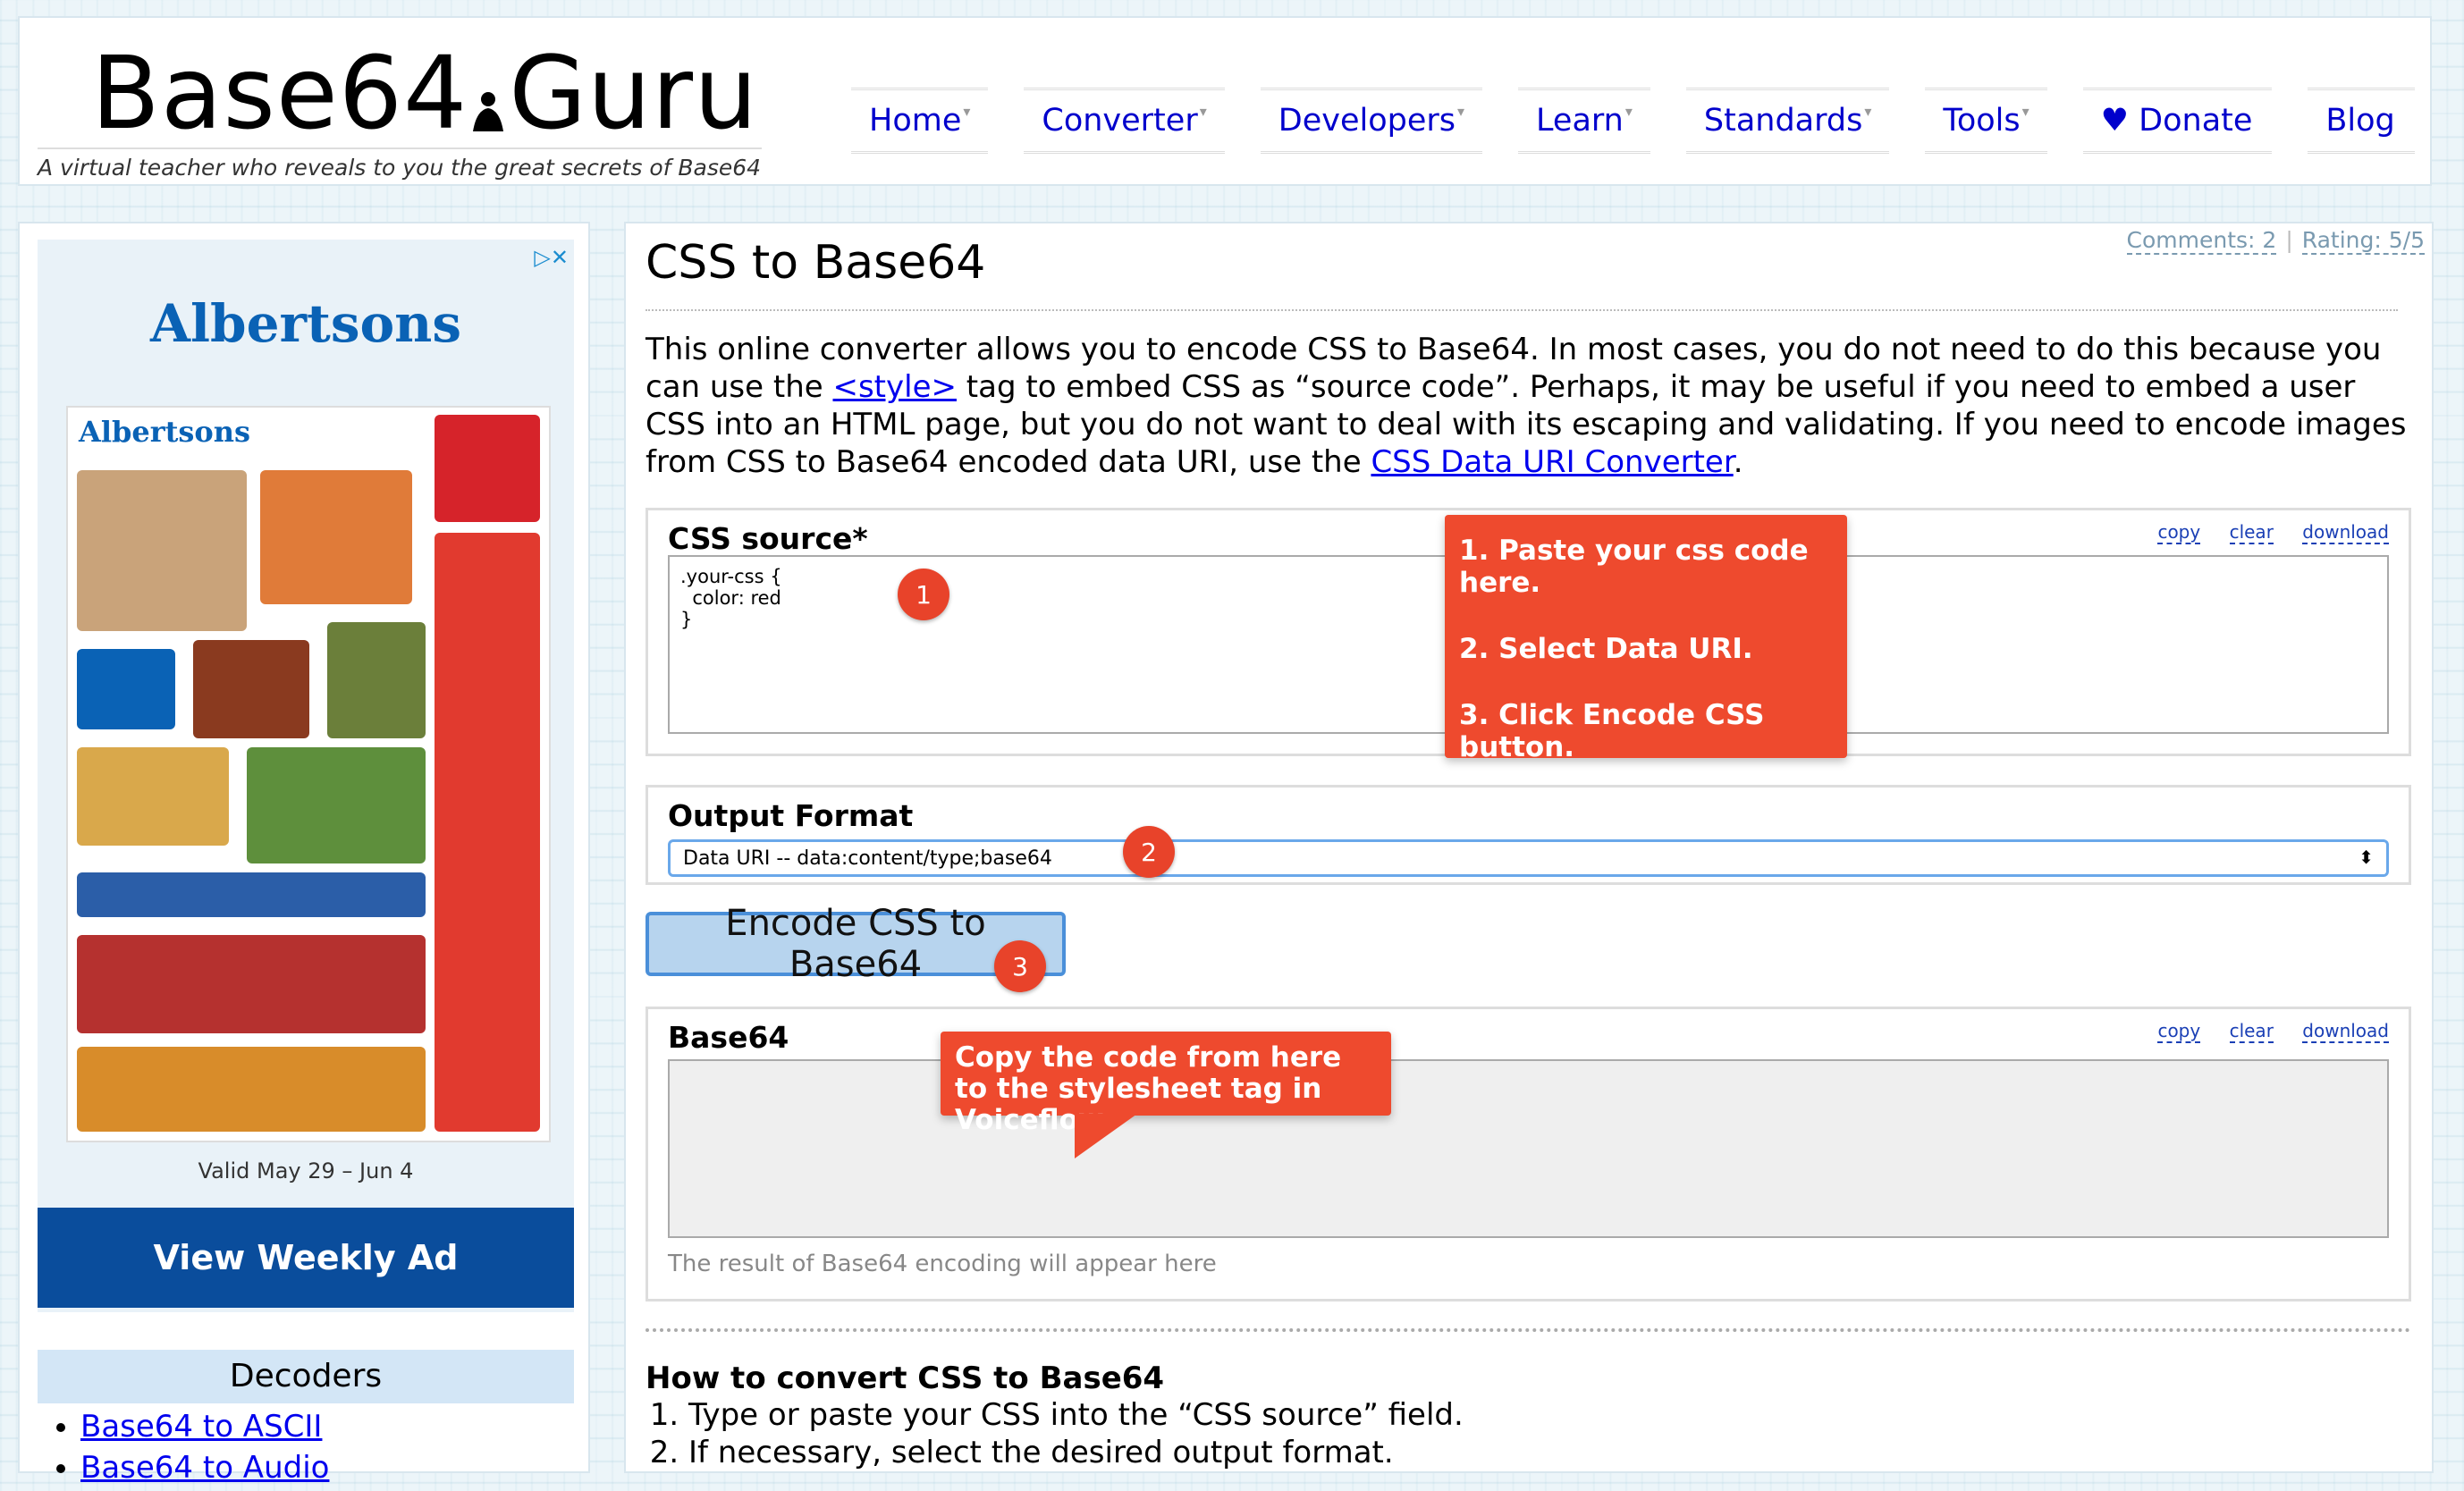 The image size is (2464, 1491). Describe the element at coordinates (1612, 731) in the screenshot. I see `callout-step: 3. Click Encode CSS button.` at that location.